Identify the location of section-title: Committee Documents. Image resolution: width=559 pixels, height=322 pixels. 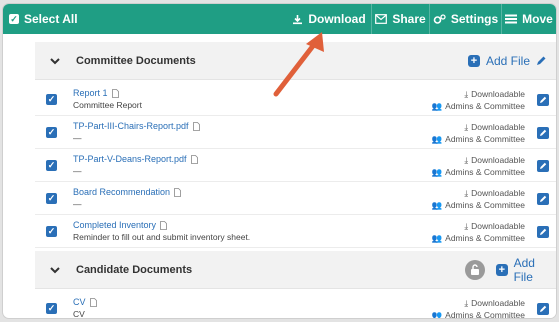
(136, 61).